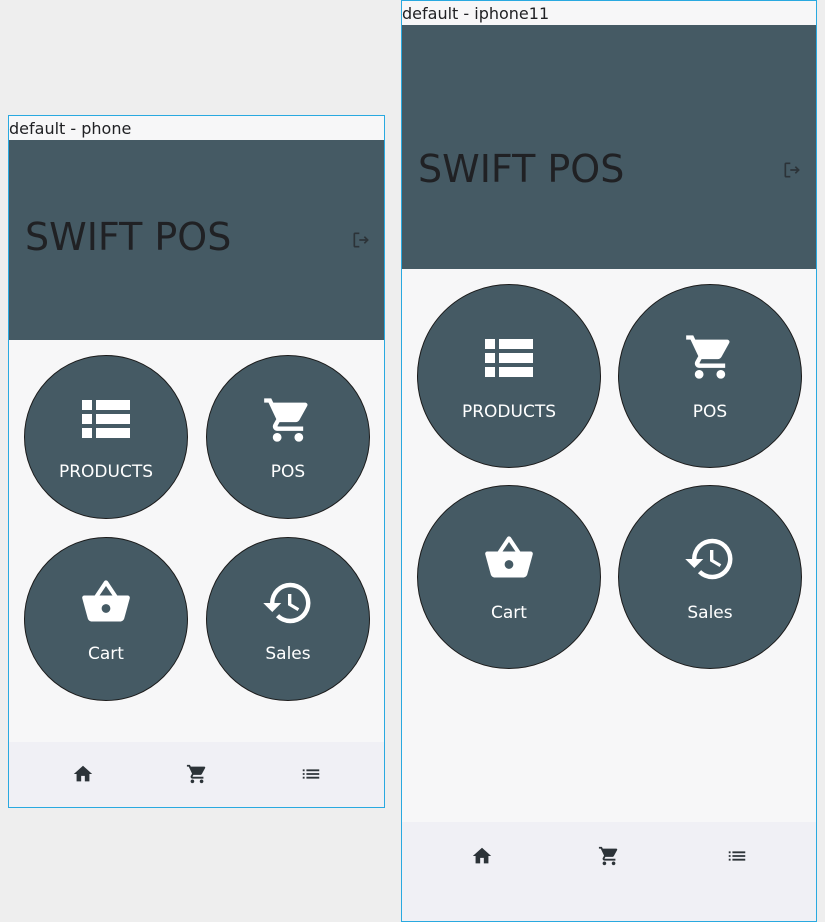 This screenshot has height=922, width=825. Describe the element at coordinates (609, 13) in the screenshot. I see `device-caption: default - iphone11` at that location.